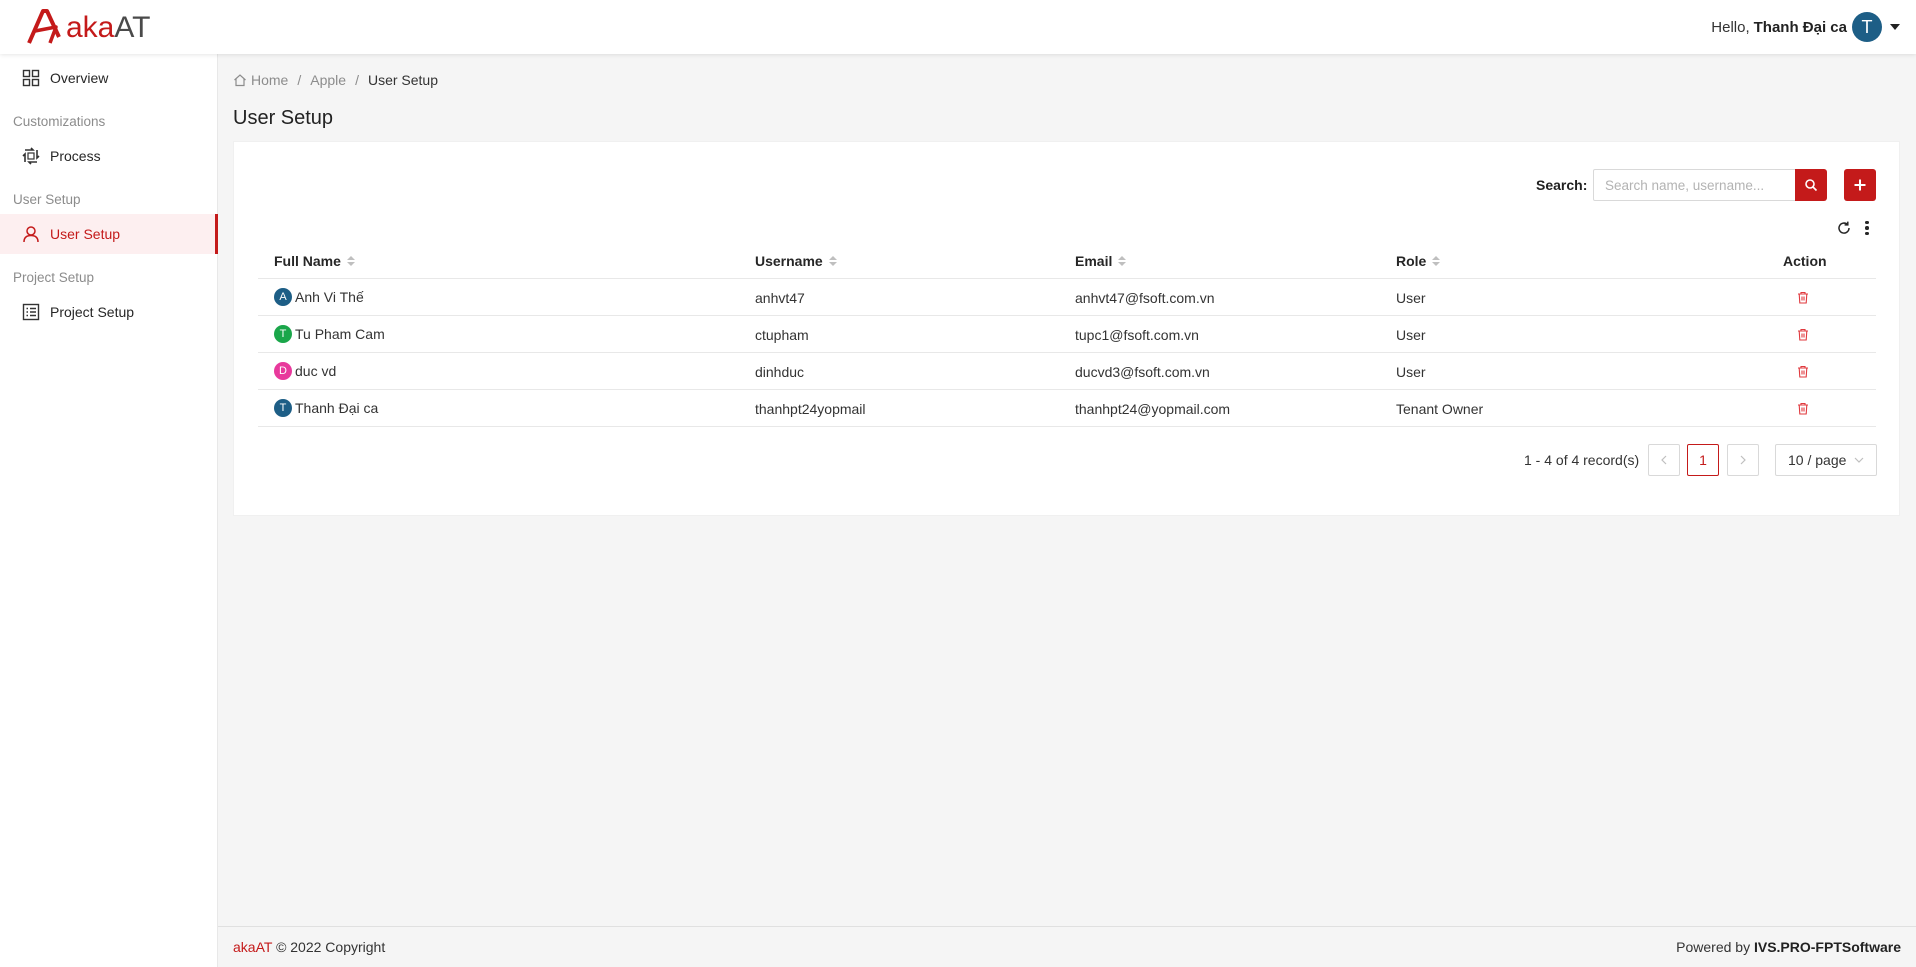  What do you see at coordinates (1582, 460) in the screenshot?
I see `pagination-total: 1 - 4 of 4 record(s)` at bounding box center [1582, 460].